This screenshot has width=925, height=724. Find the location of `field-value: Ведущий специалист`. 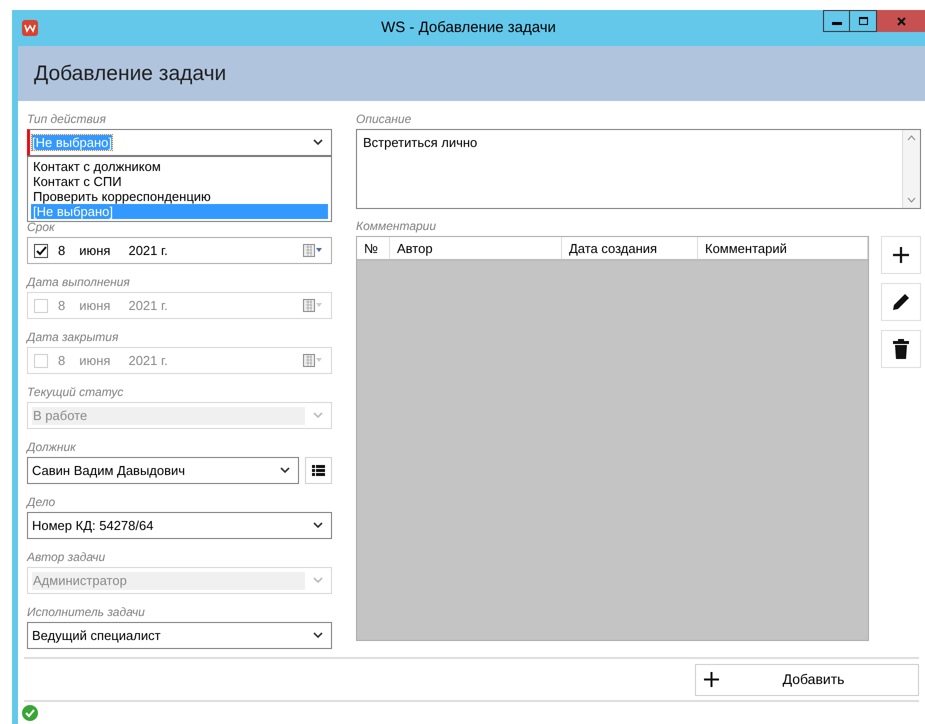

field-value: Ведущий специалист is located at coordinates (97, 635).